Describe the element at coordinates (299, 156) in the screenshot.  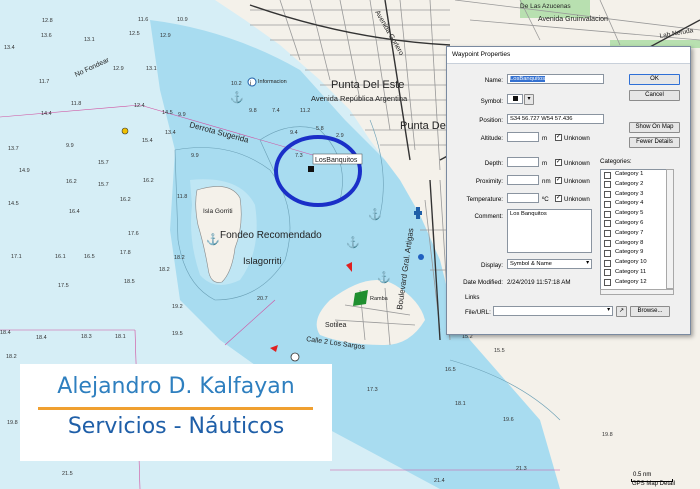
I see `sounding: 7.3` at that location.